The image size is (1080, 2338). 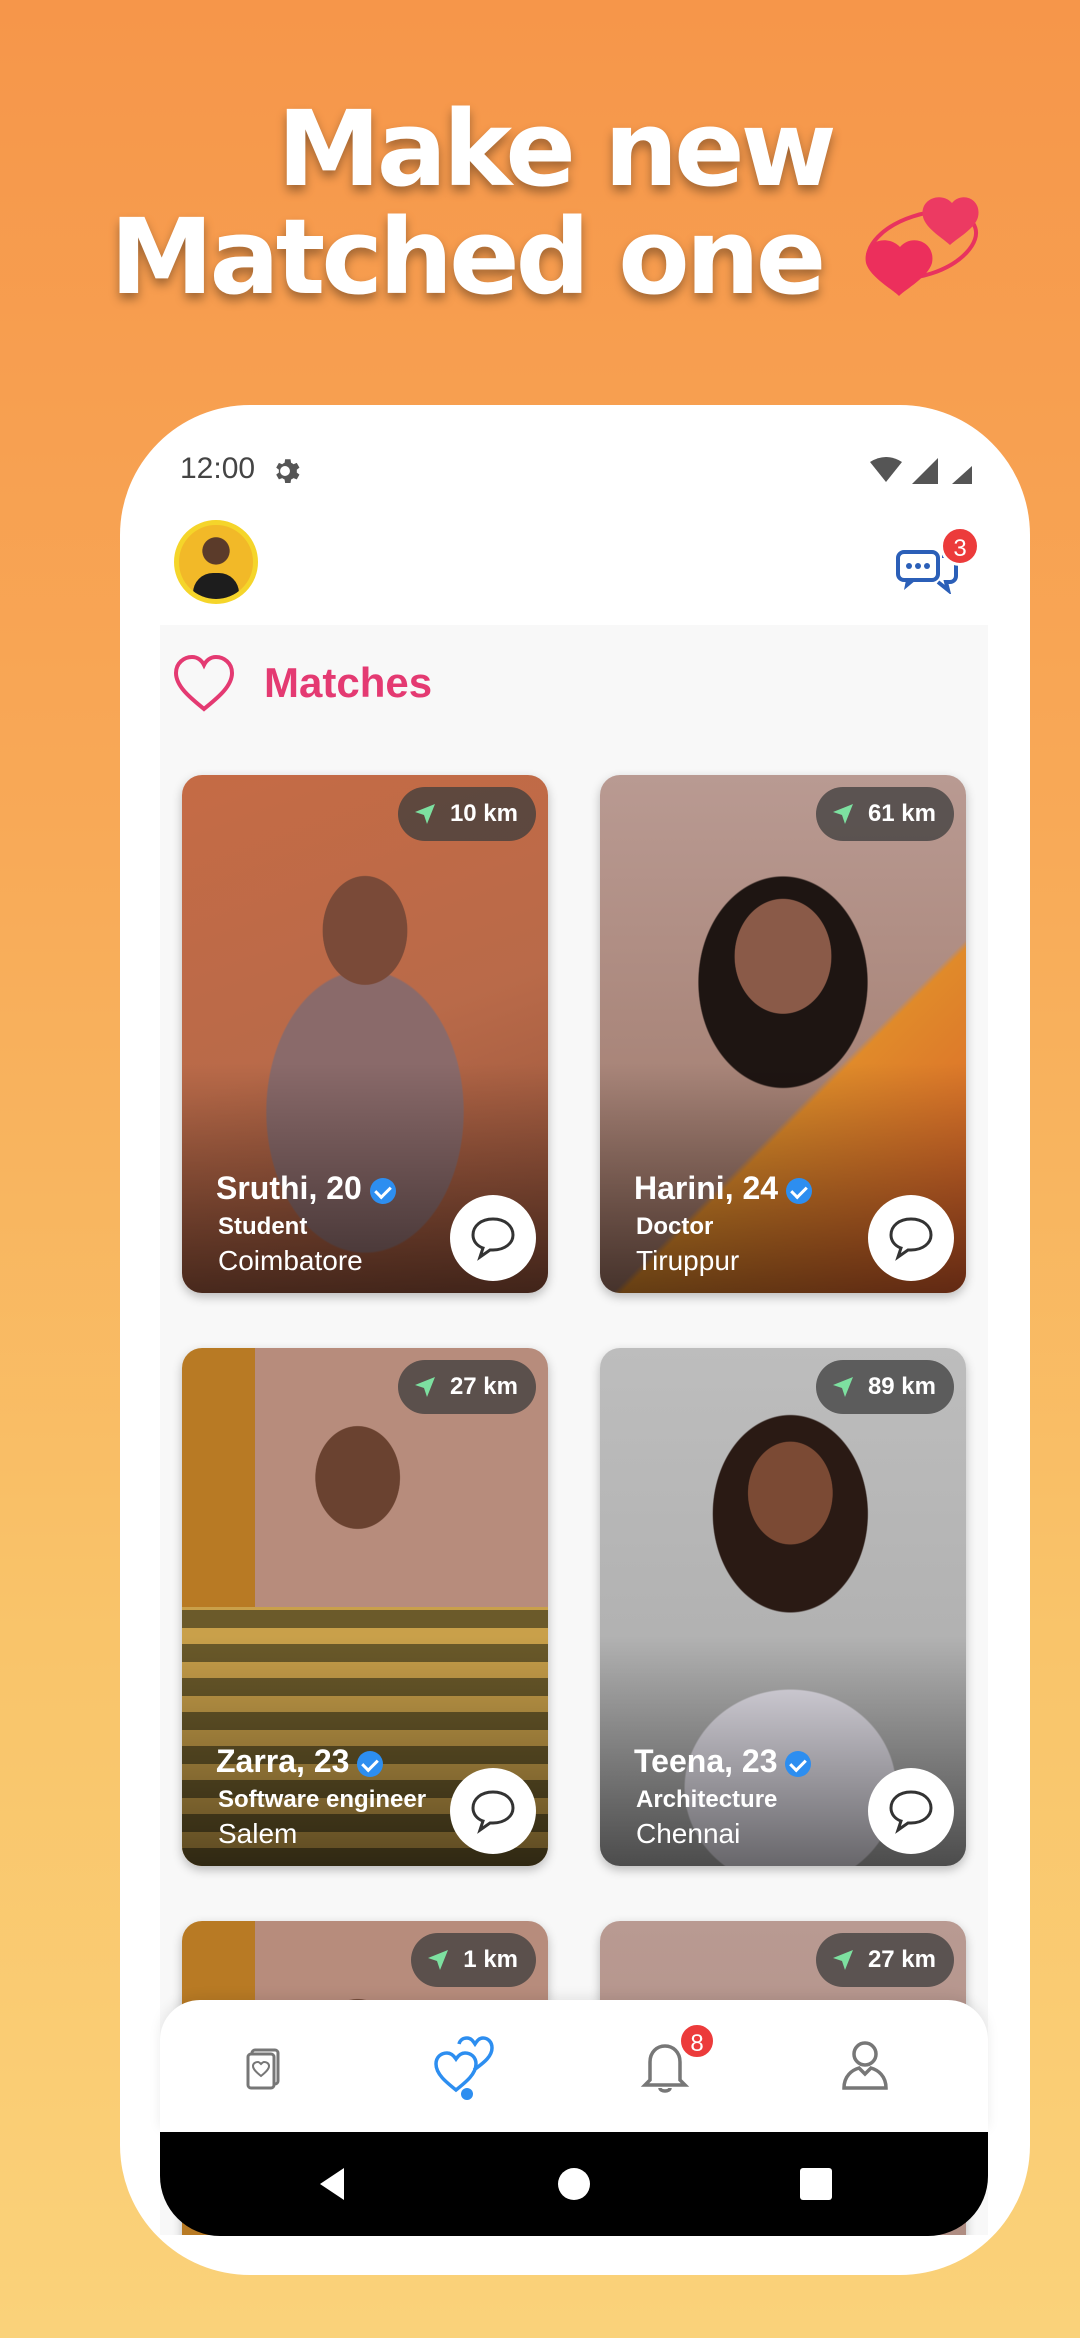 I want to click on system-status-icons, so click(x=921, y=470).